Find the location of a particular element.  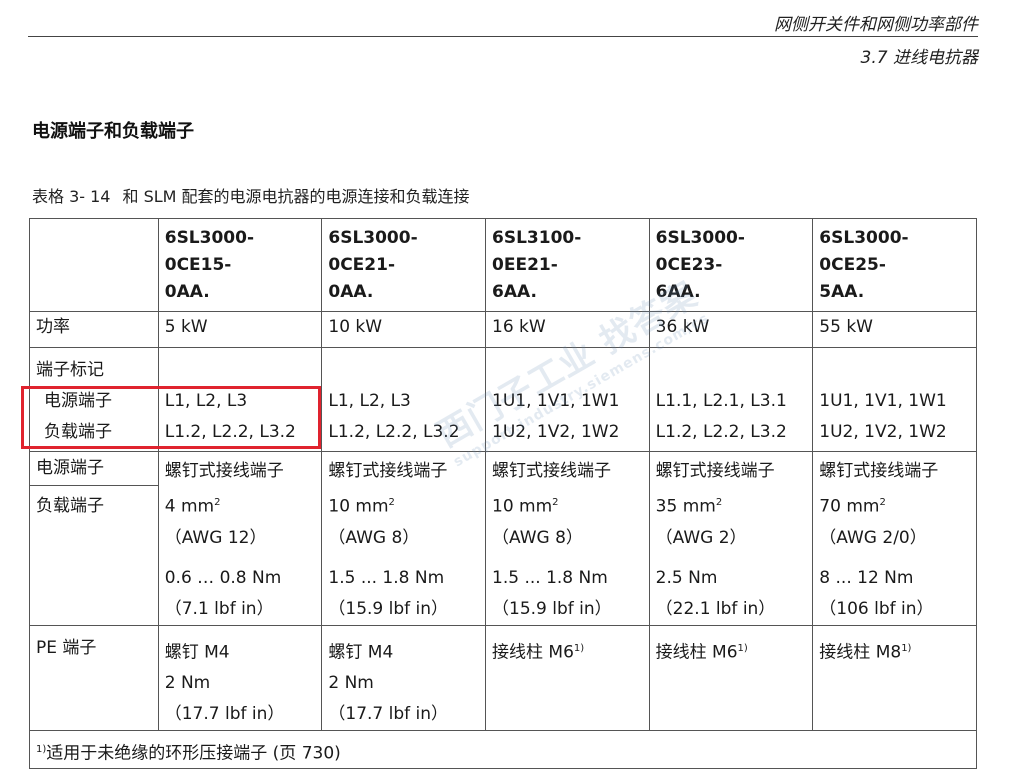

table-row: 1)适用于未绝缘的环形压接端子 (页 730) is located at coordinates (503, 750).